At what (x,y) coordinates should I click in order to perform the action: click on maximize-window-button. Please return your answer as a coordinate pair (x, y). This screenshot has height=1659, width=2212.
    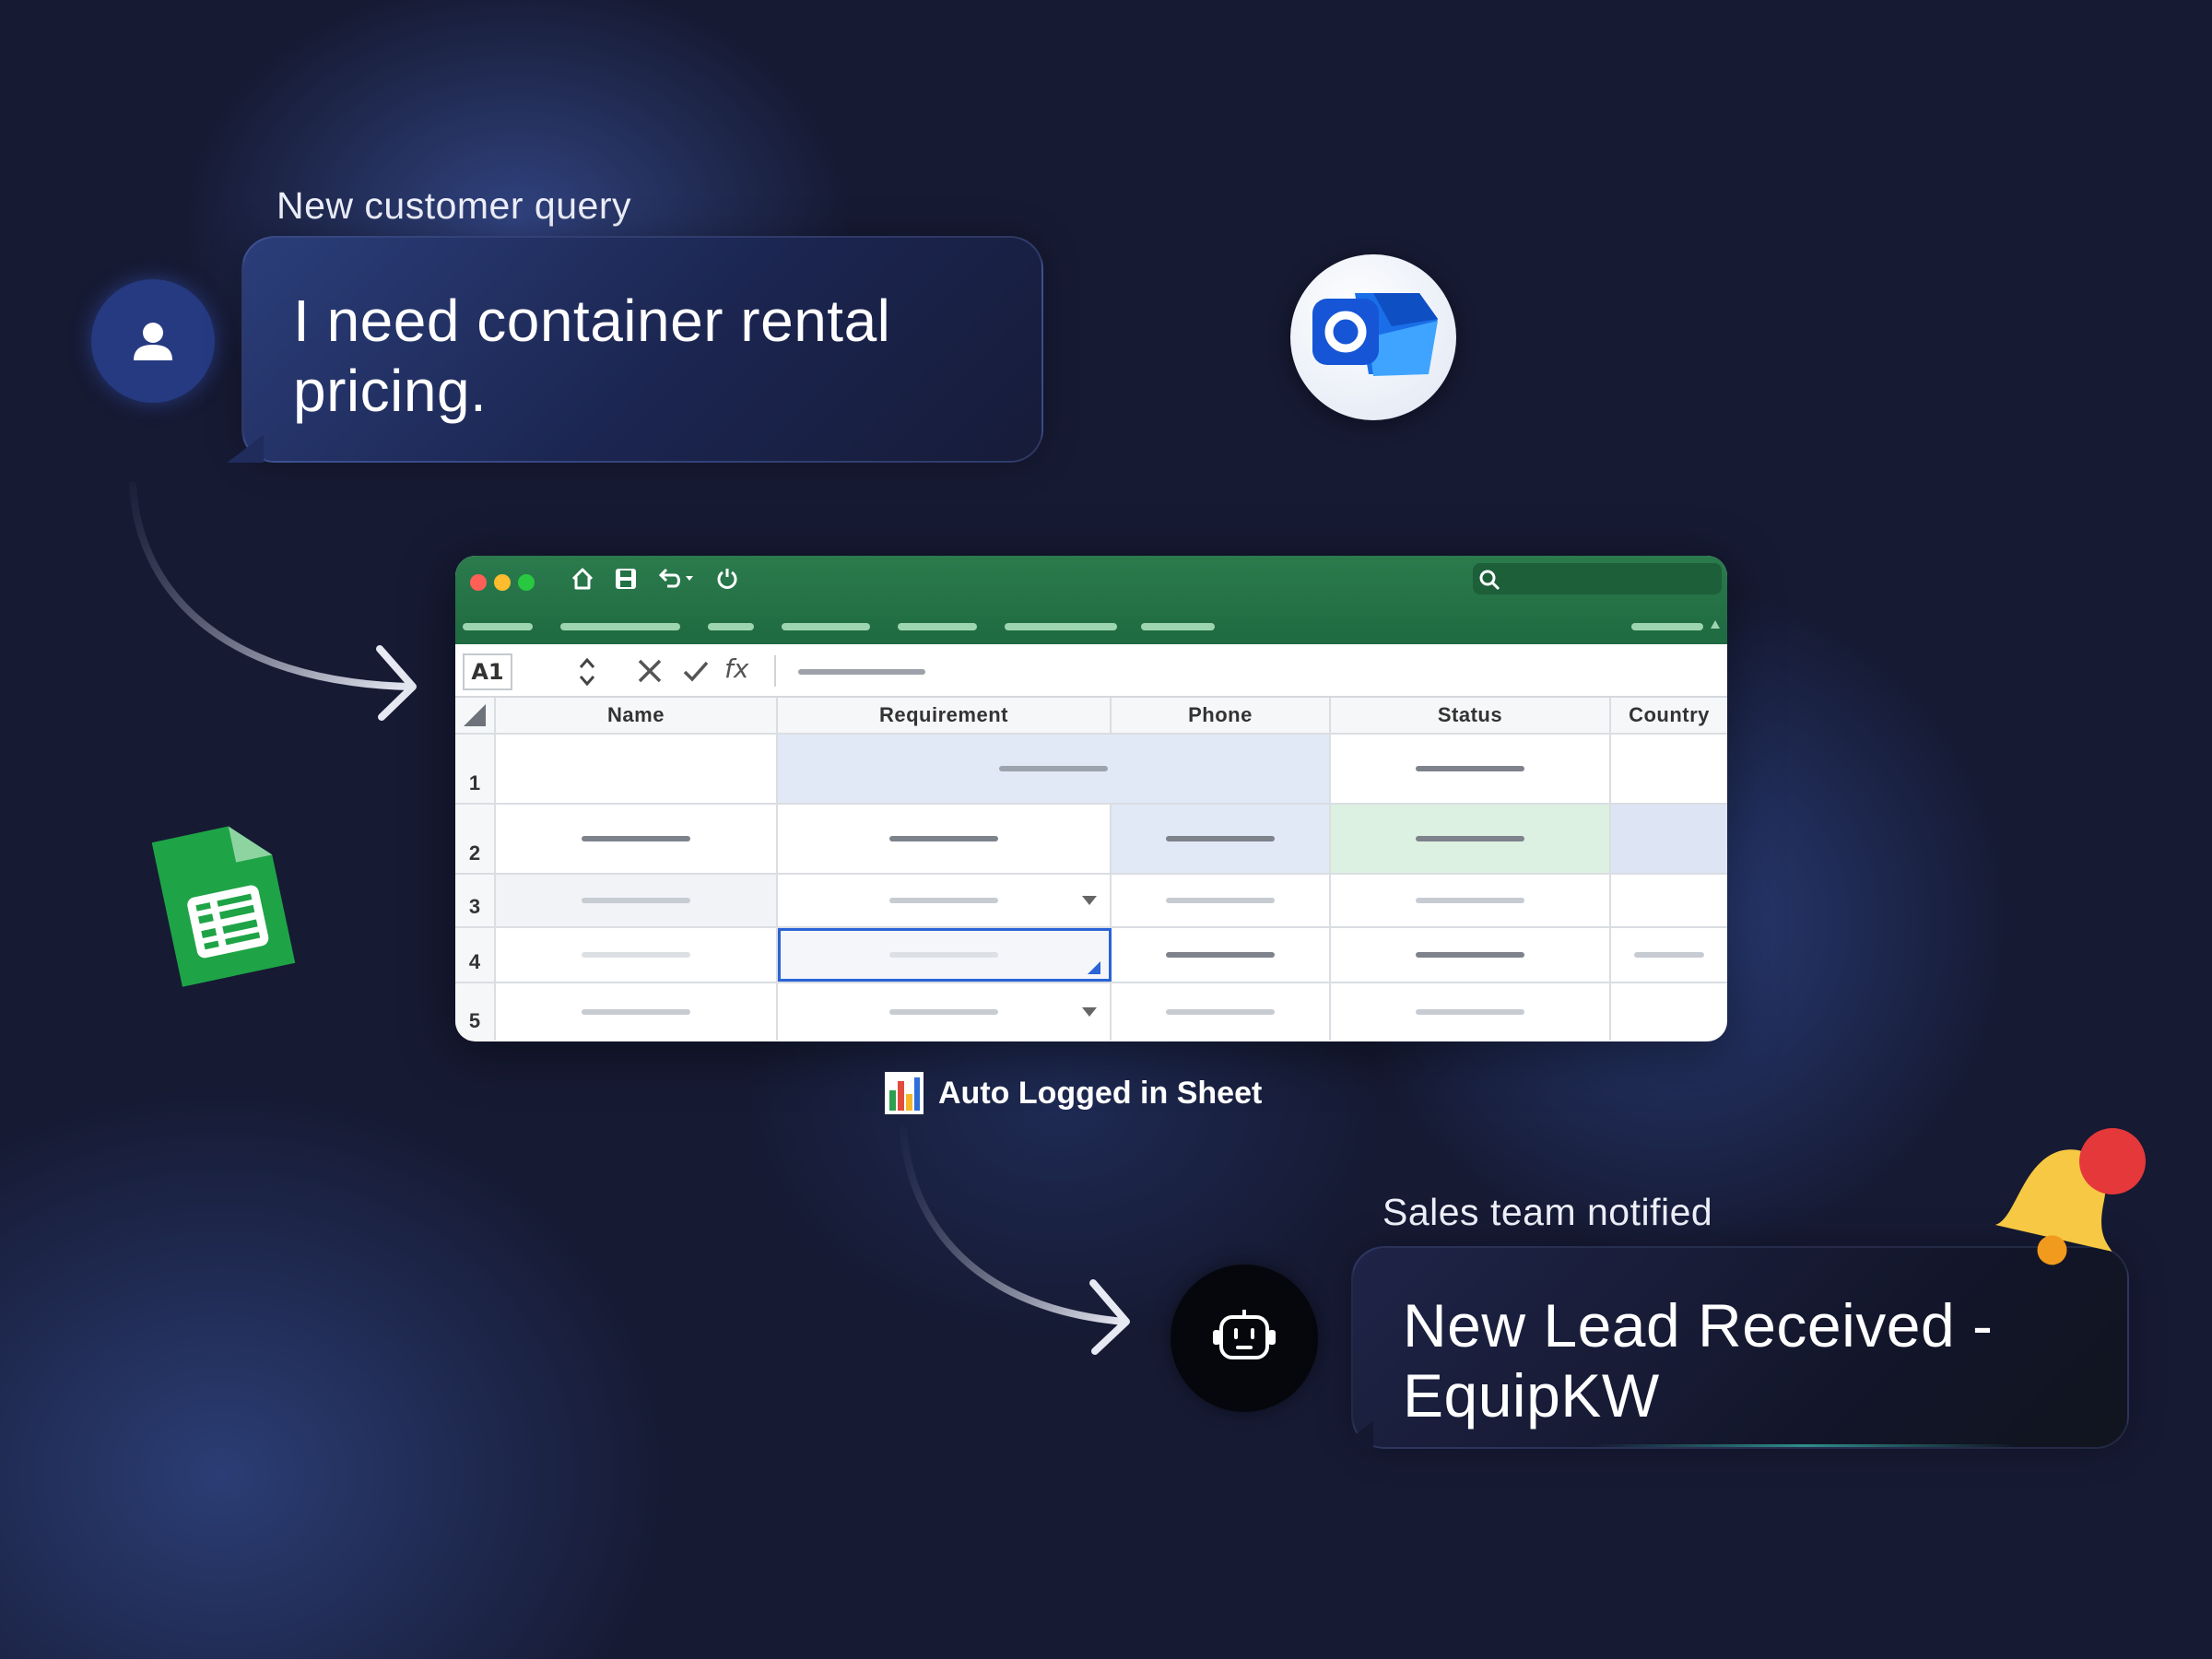
    Looking at the image, I should click on (526, 582).